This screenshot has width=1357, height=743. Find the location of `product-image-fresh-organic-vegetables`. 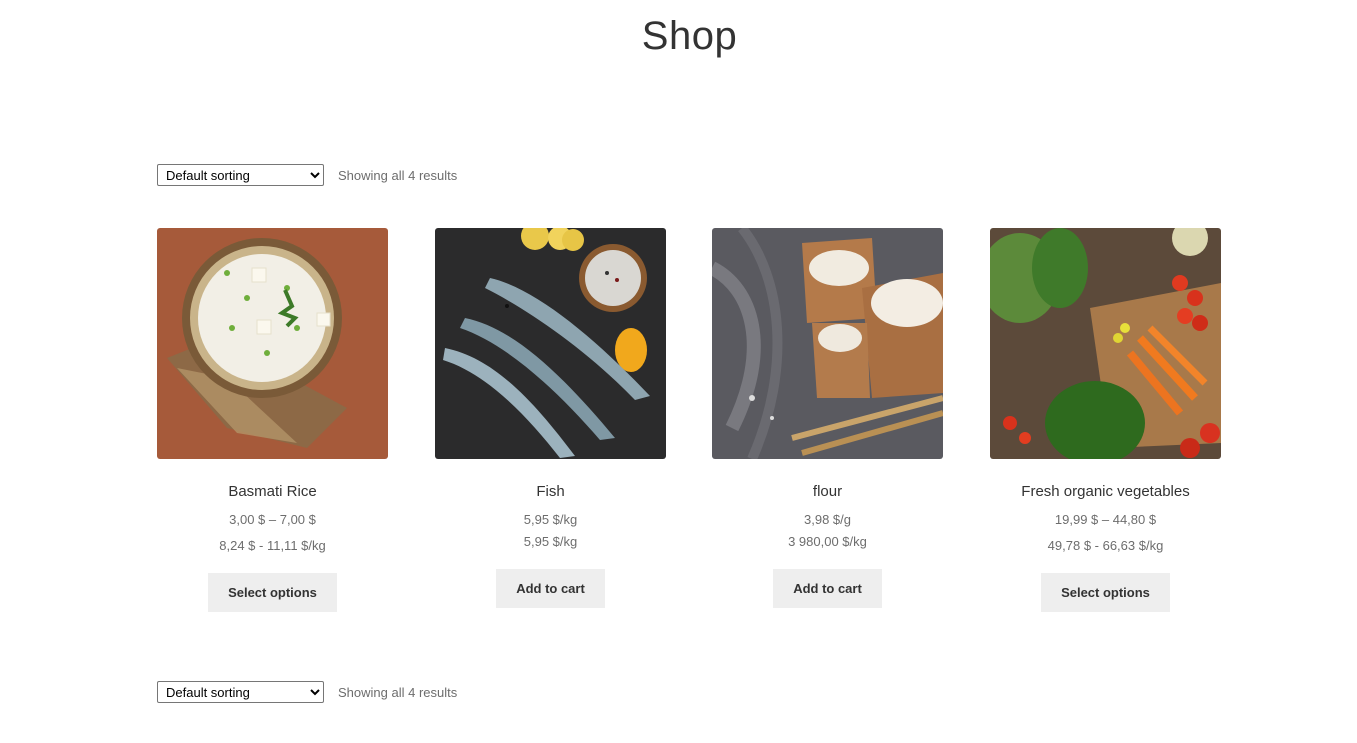

product-image-fresh-organic-vegetables is located at coordinates (1105, 343).